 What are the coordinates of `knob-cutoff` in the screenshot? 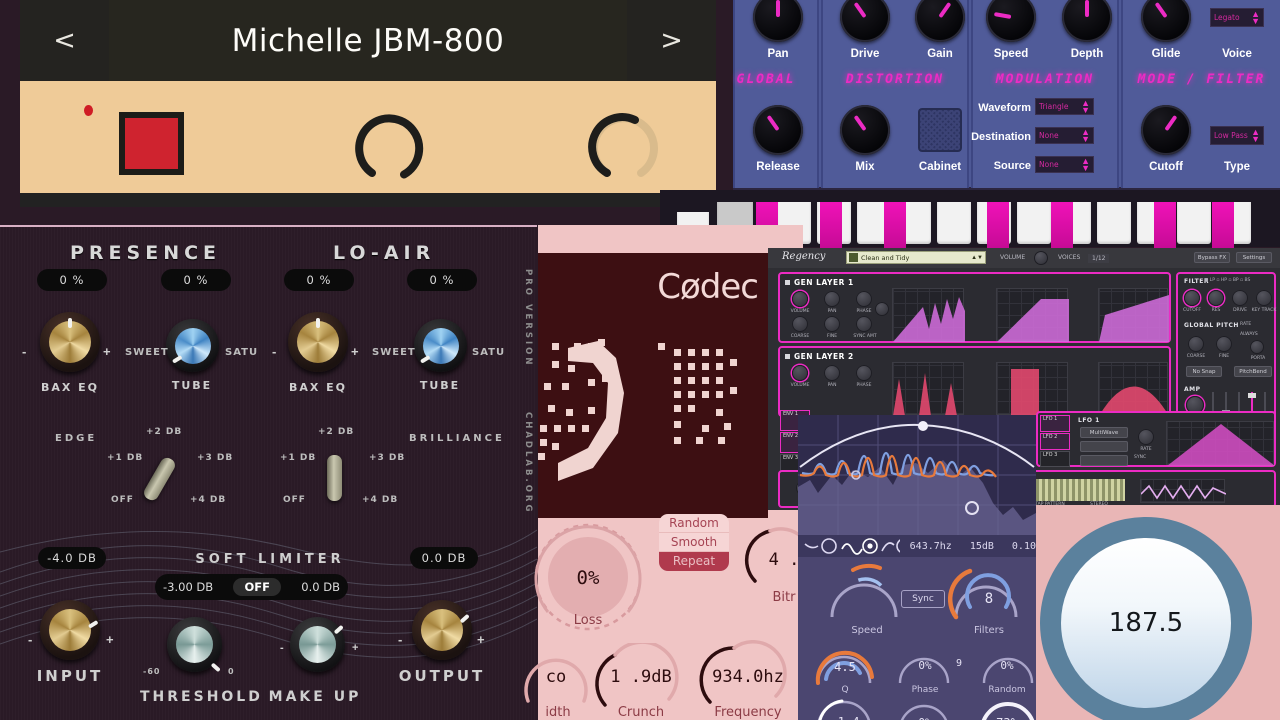 It's located at (1166, 130).